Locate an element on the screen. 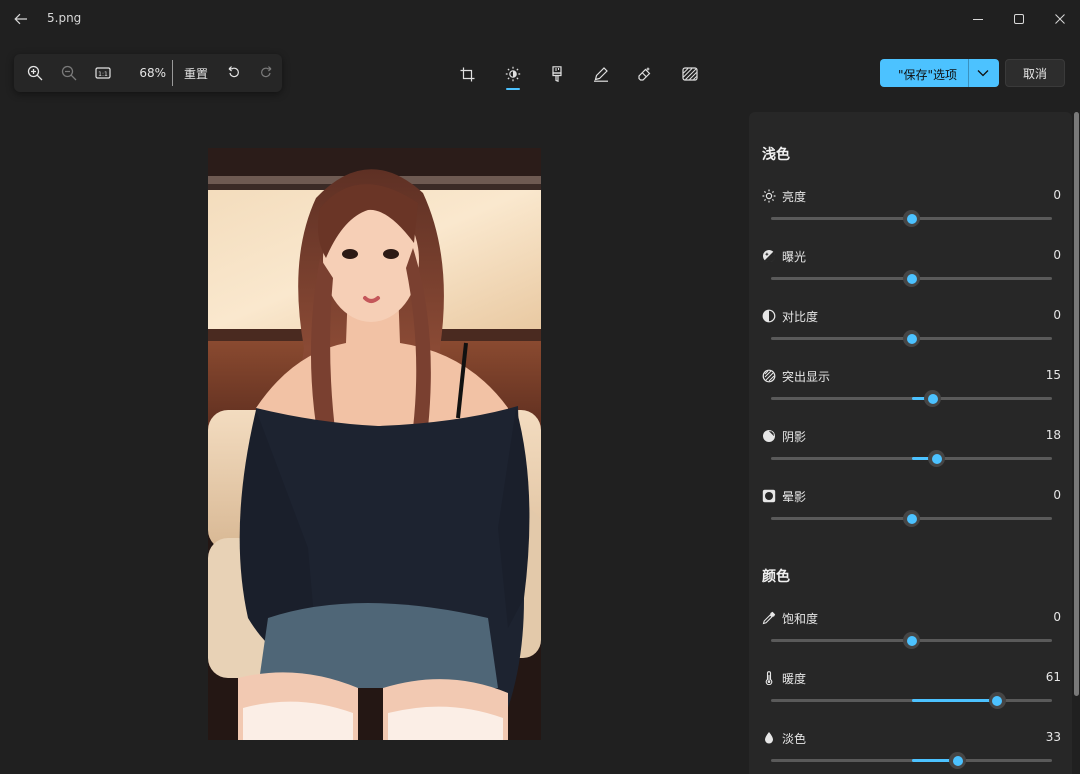  tint-slider-thumb-dot is located at coordinates (957, 760).